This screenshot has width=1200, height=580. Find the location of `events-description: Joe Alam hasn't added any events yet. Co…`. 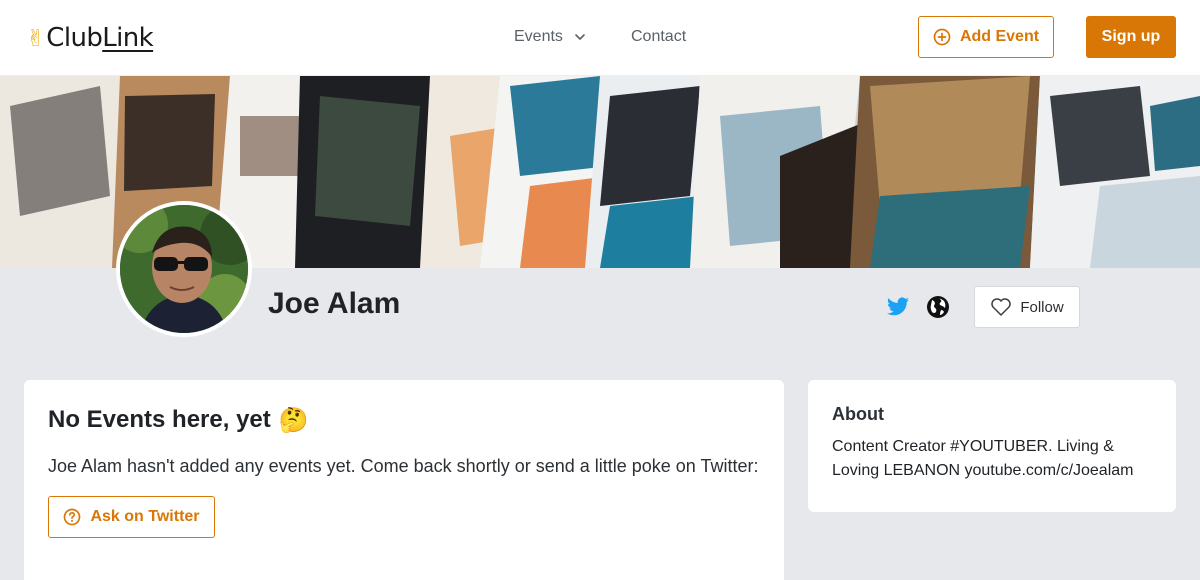

events-description: Joe Alam hasn't added any events yet. Co… is located at coordinates (403, 466).